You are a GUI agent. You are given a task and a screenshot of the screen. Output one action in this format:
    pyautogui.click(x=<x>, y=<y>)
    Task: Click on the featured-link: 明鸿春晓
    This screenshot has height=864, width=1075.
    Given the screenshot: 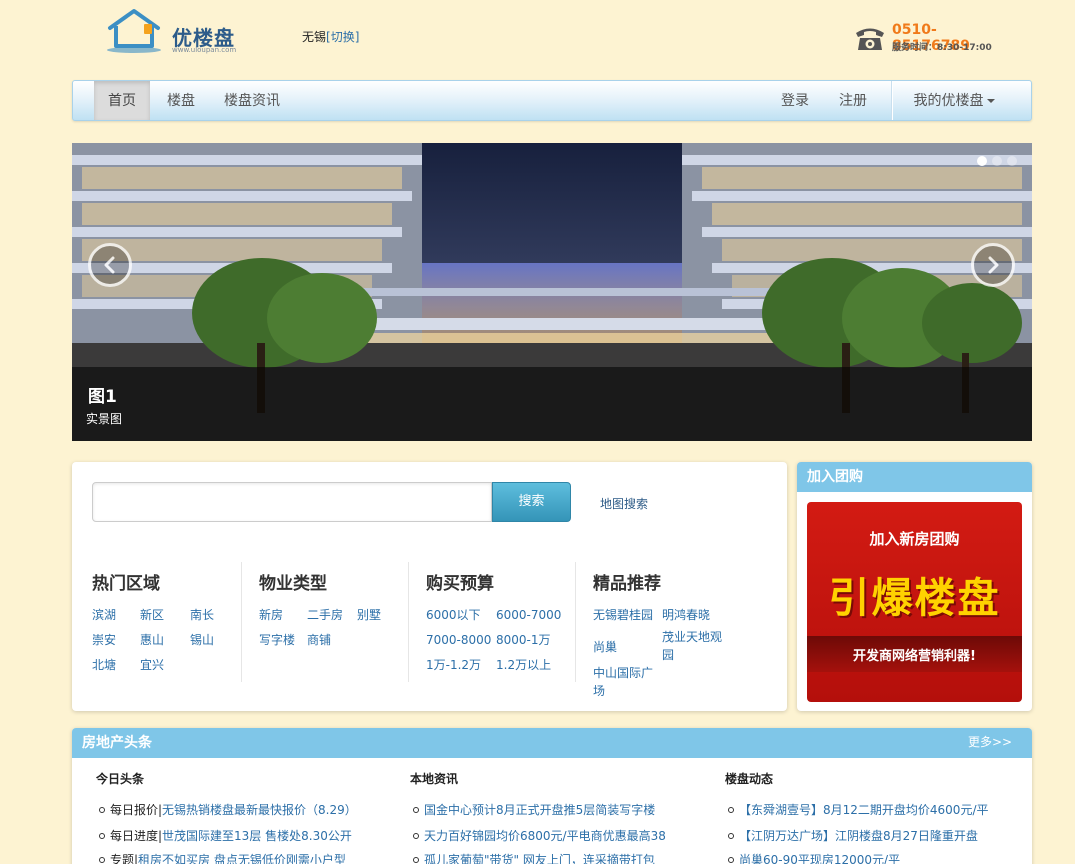 What is the action you would take?
    pyautogui.click(x=686, y=615)
    